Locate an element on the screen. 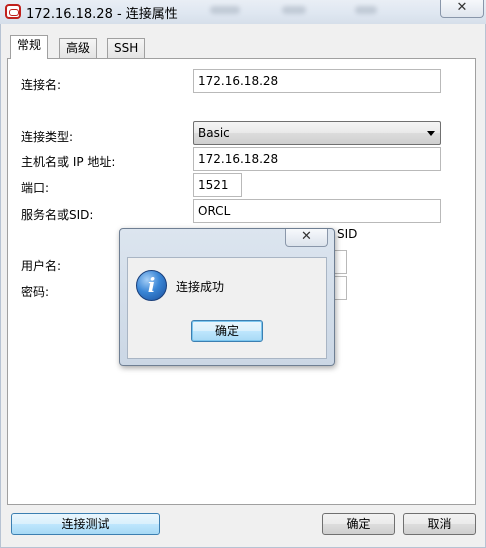 Image resolution: width=486 pixels, height=548 pixels. window-titlebar: 172.16.18.28 - 连接属性 ✕ is located at coordinates (243, 12).